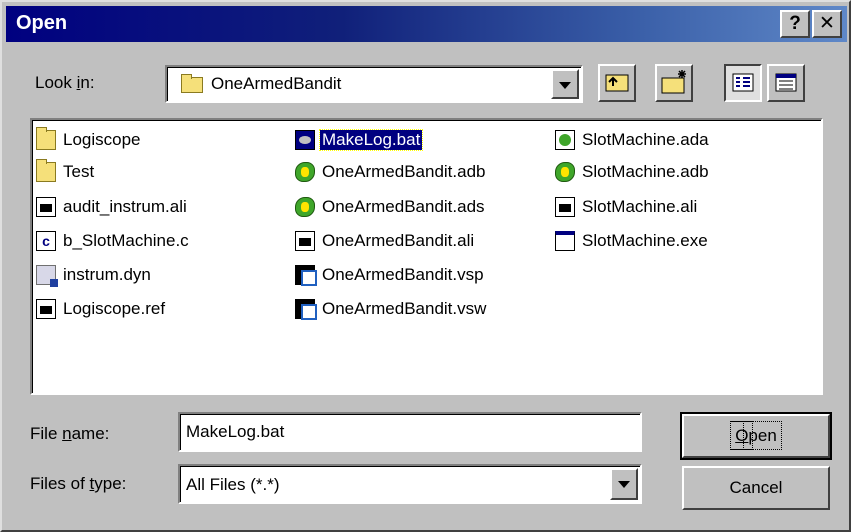 The height and width of the screenshot is (532, 851). Describe the element at coordinates (410, 432) in the screenshot. I see `file-name-field: MakeLog.bat` at that location.